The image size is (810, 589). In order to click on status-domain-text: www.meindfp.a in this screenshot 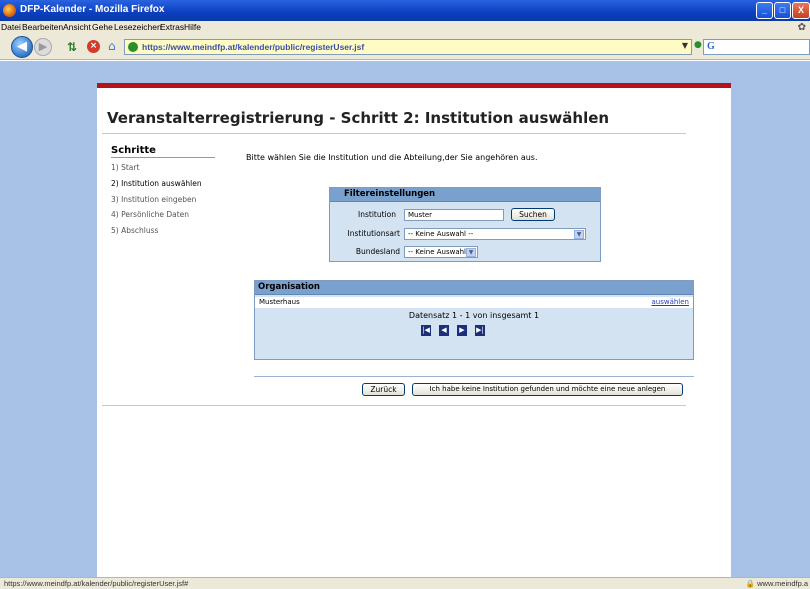, I will do `click(782, 583)`.